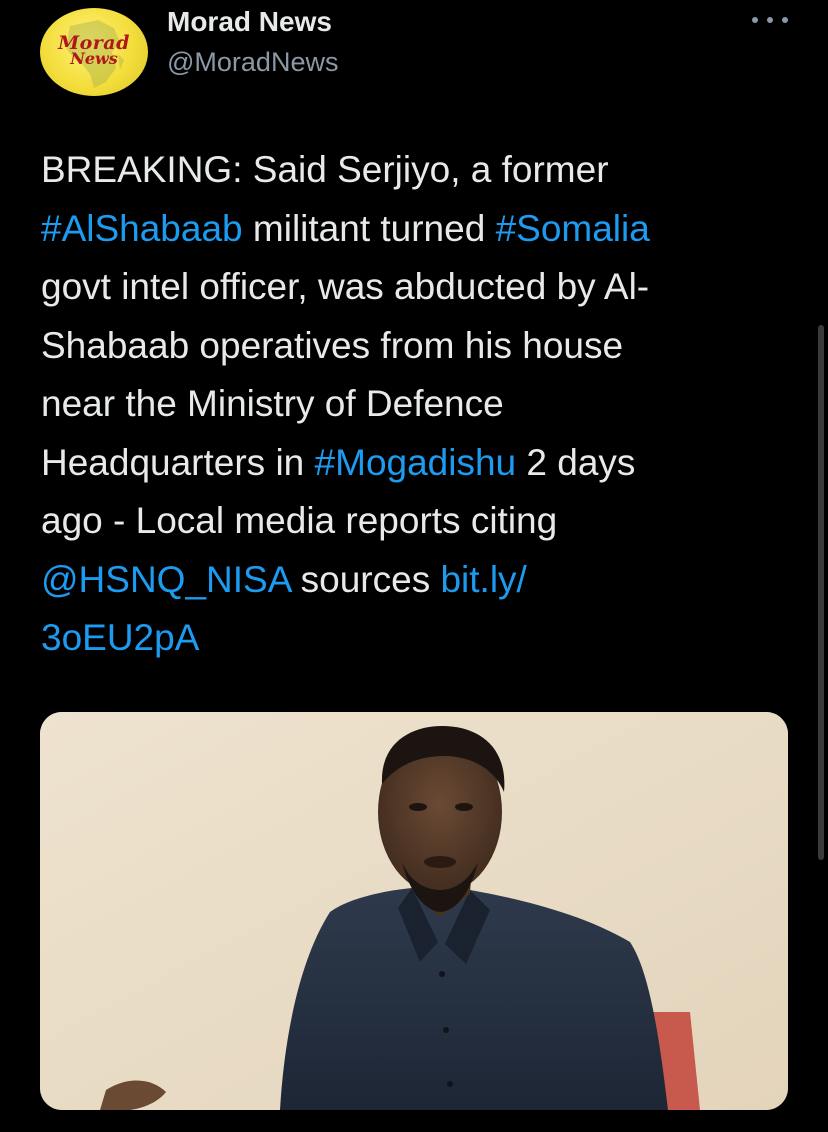 The image size is (828, 1132). I want to click on tweet-text-segment: Headquarters in, so click(178, 462).